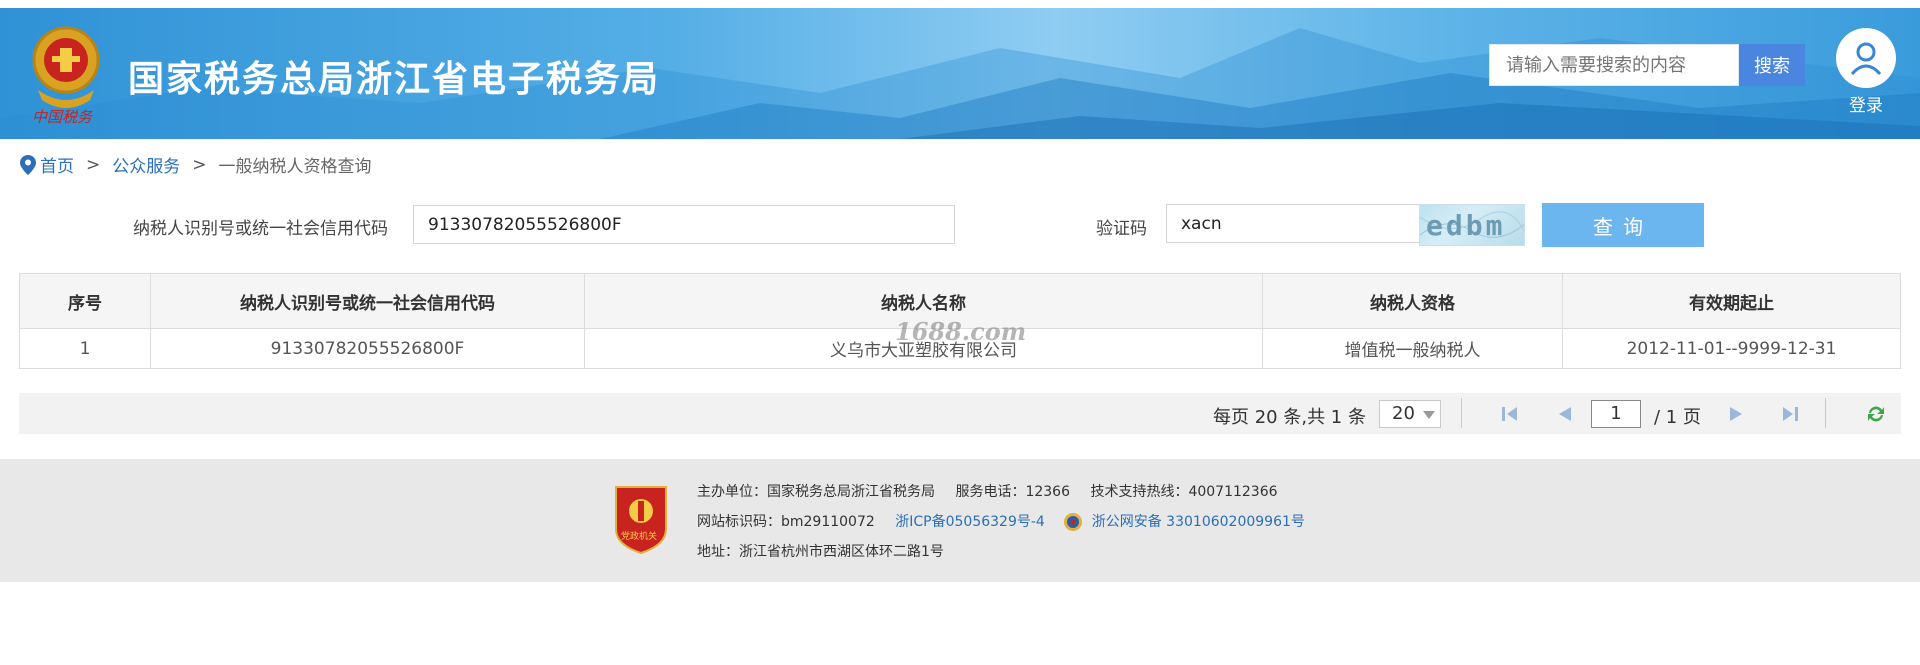 Image resolution: width=1920 pixels, height=665 pixels. Describe the element at coordinates (786, 522) in the screenshot. I see `footer-site-id: 网站标识码：bm29110072` at that location.